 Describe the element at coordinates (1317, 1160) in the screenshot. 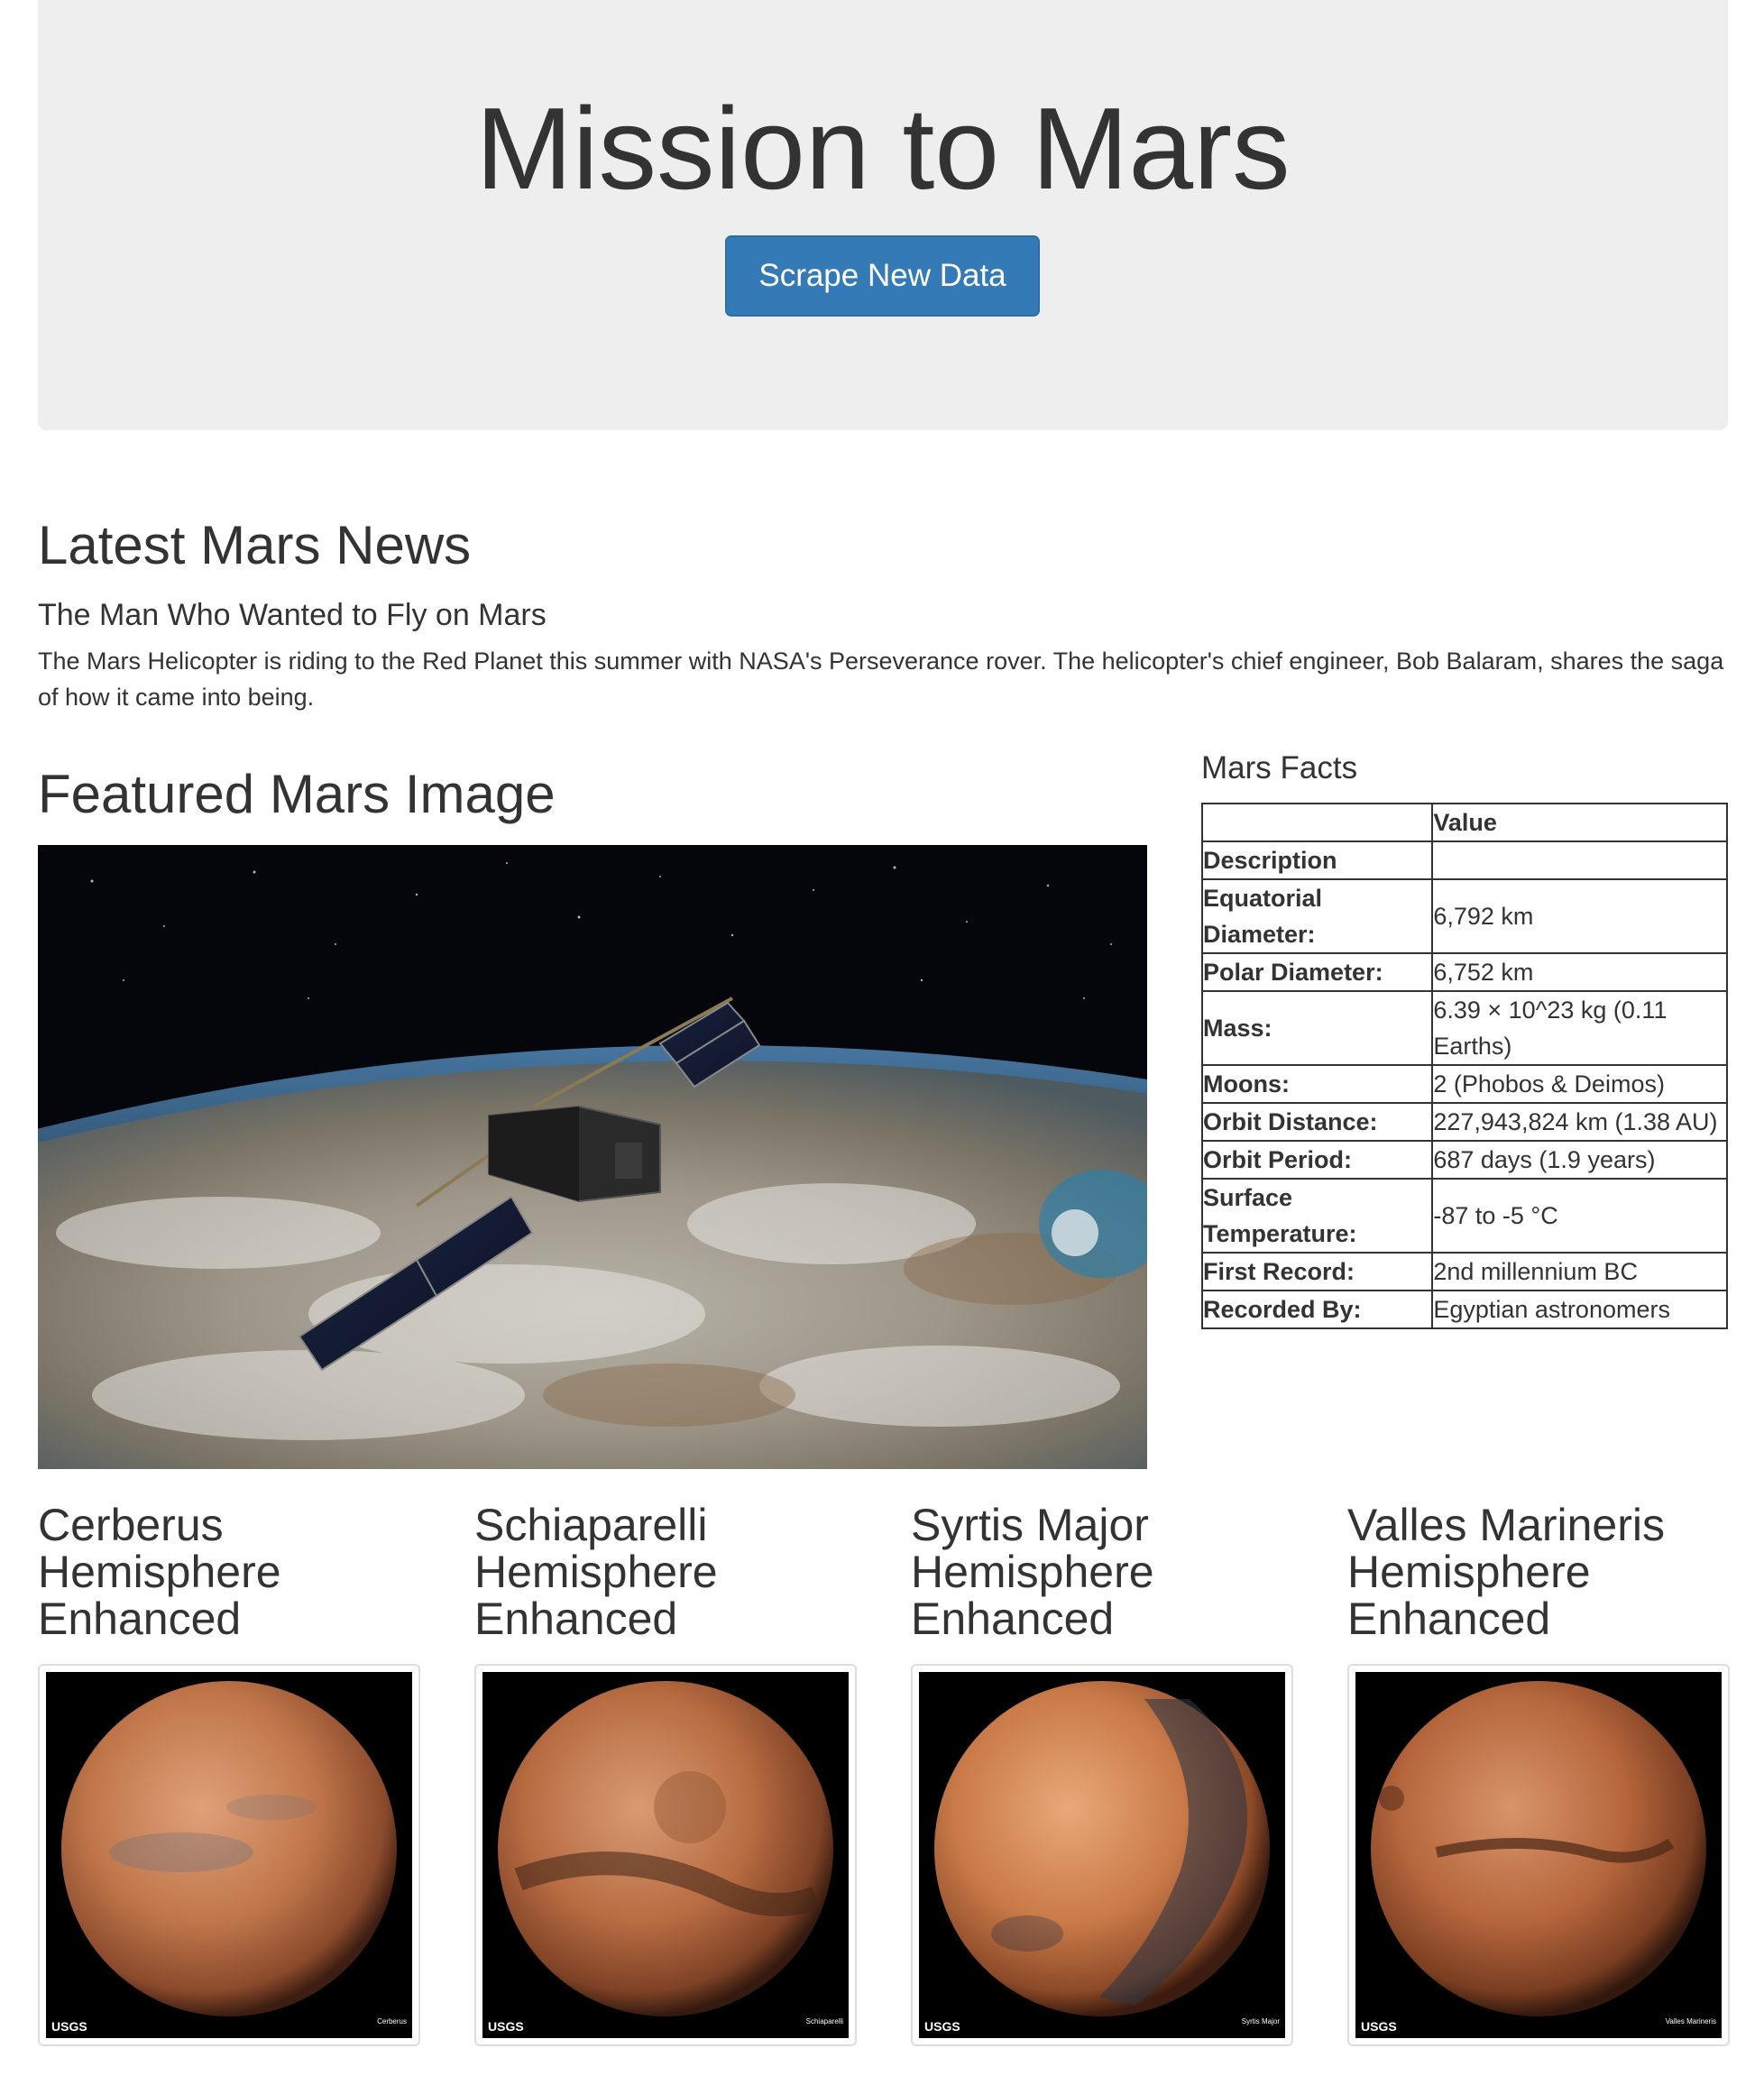

I see `fact-label: Orbit Period:` at that location.